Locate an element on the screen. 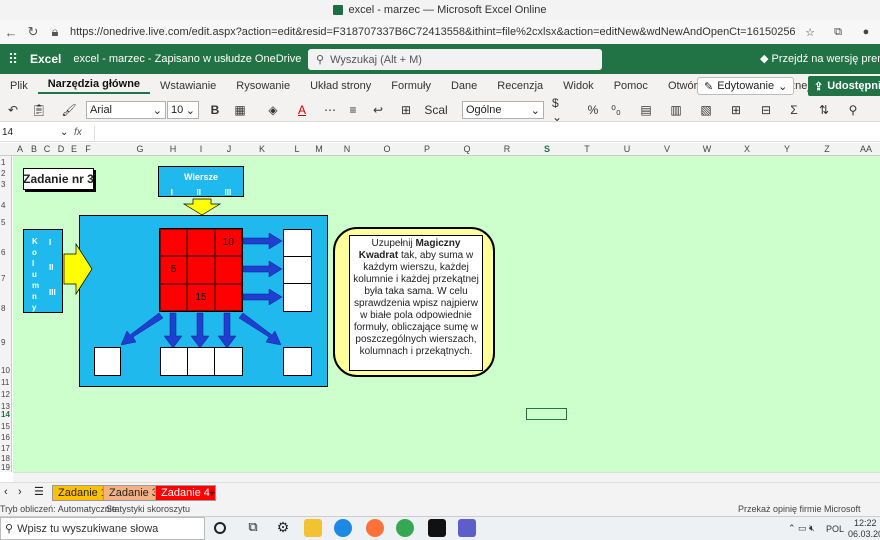 Image resolution: width=880 pixels, height=540 pixels. add-sheet-icon: + is located at coordinates (212, 492).